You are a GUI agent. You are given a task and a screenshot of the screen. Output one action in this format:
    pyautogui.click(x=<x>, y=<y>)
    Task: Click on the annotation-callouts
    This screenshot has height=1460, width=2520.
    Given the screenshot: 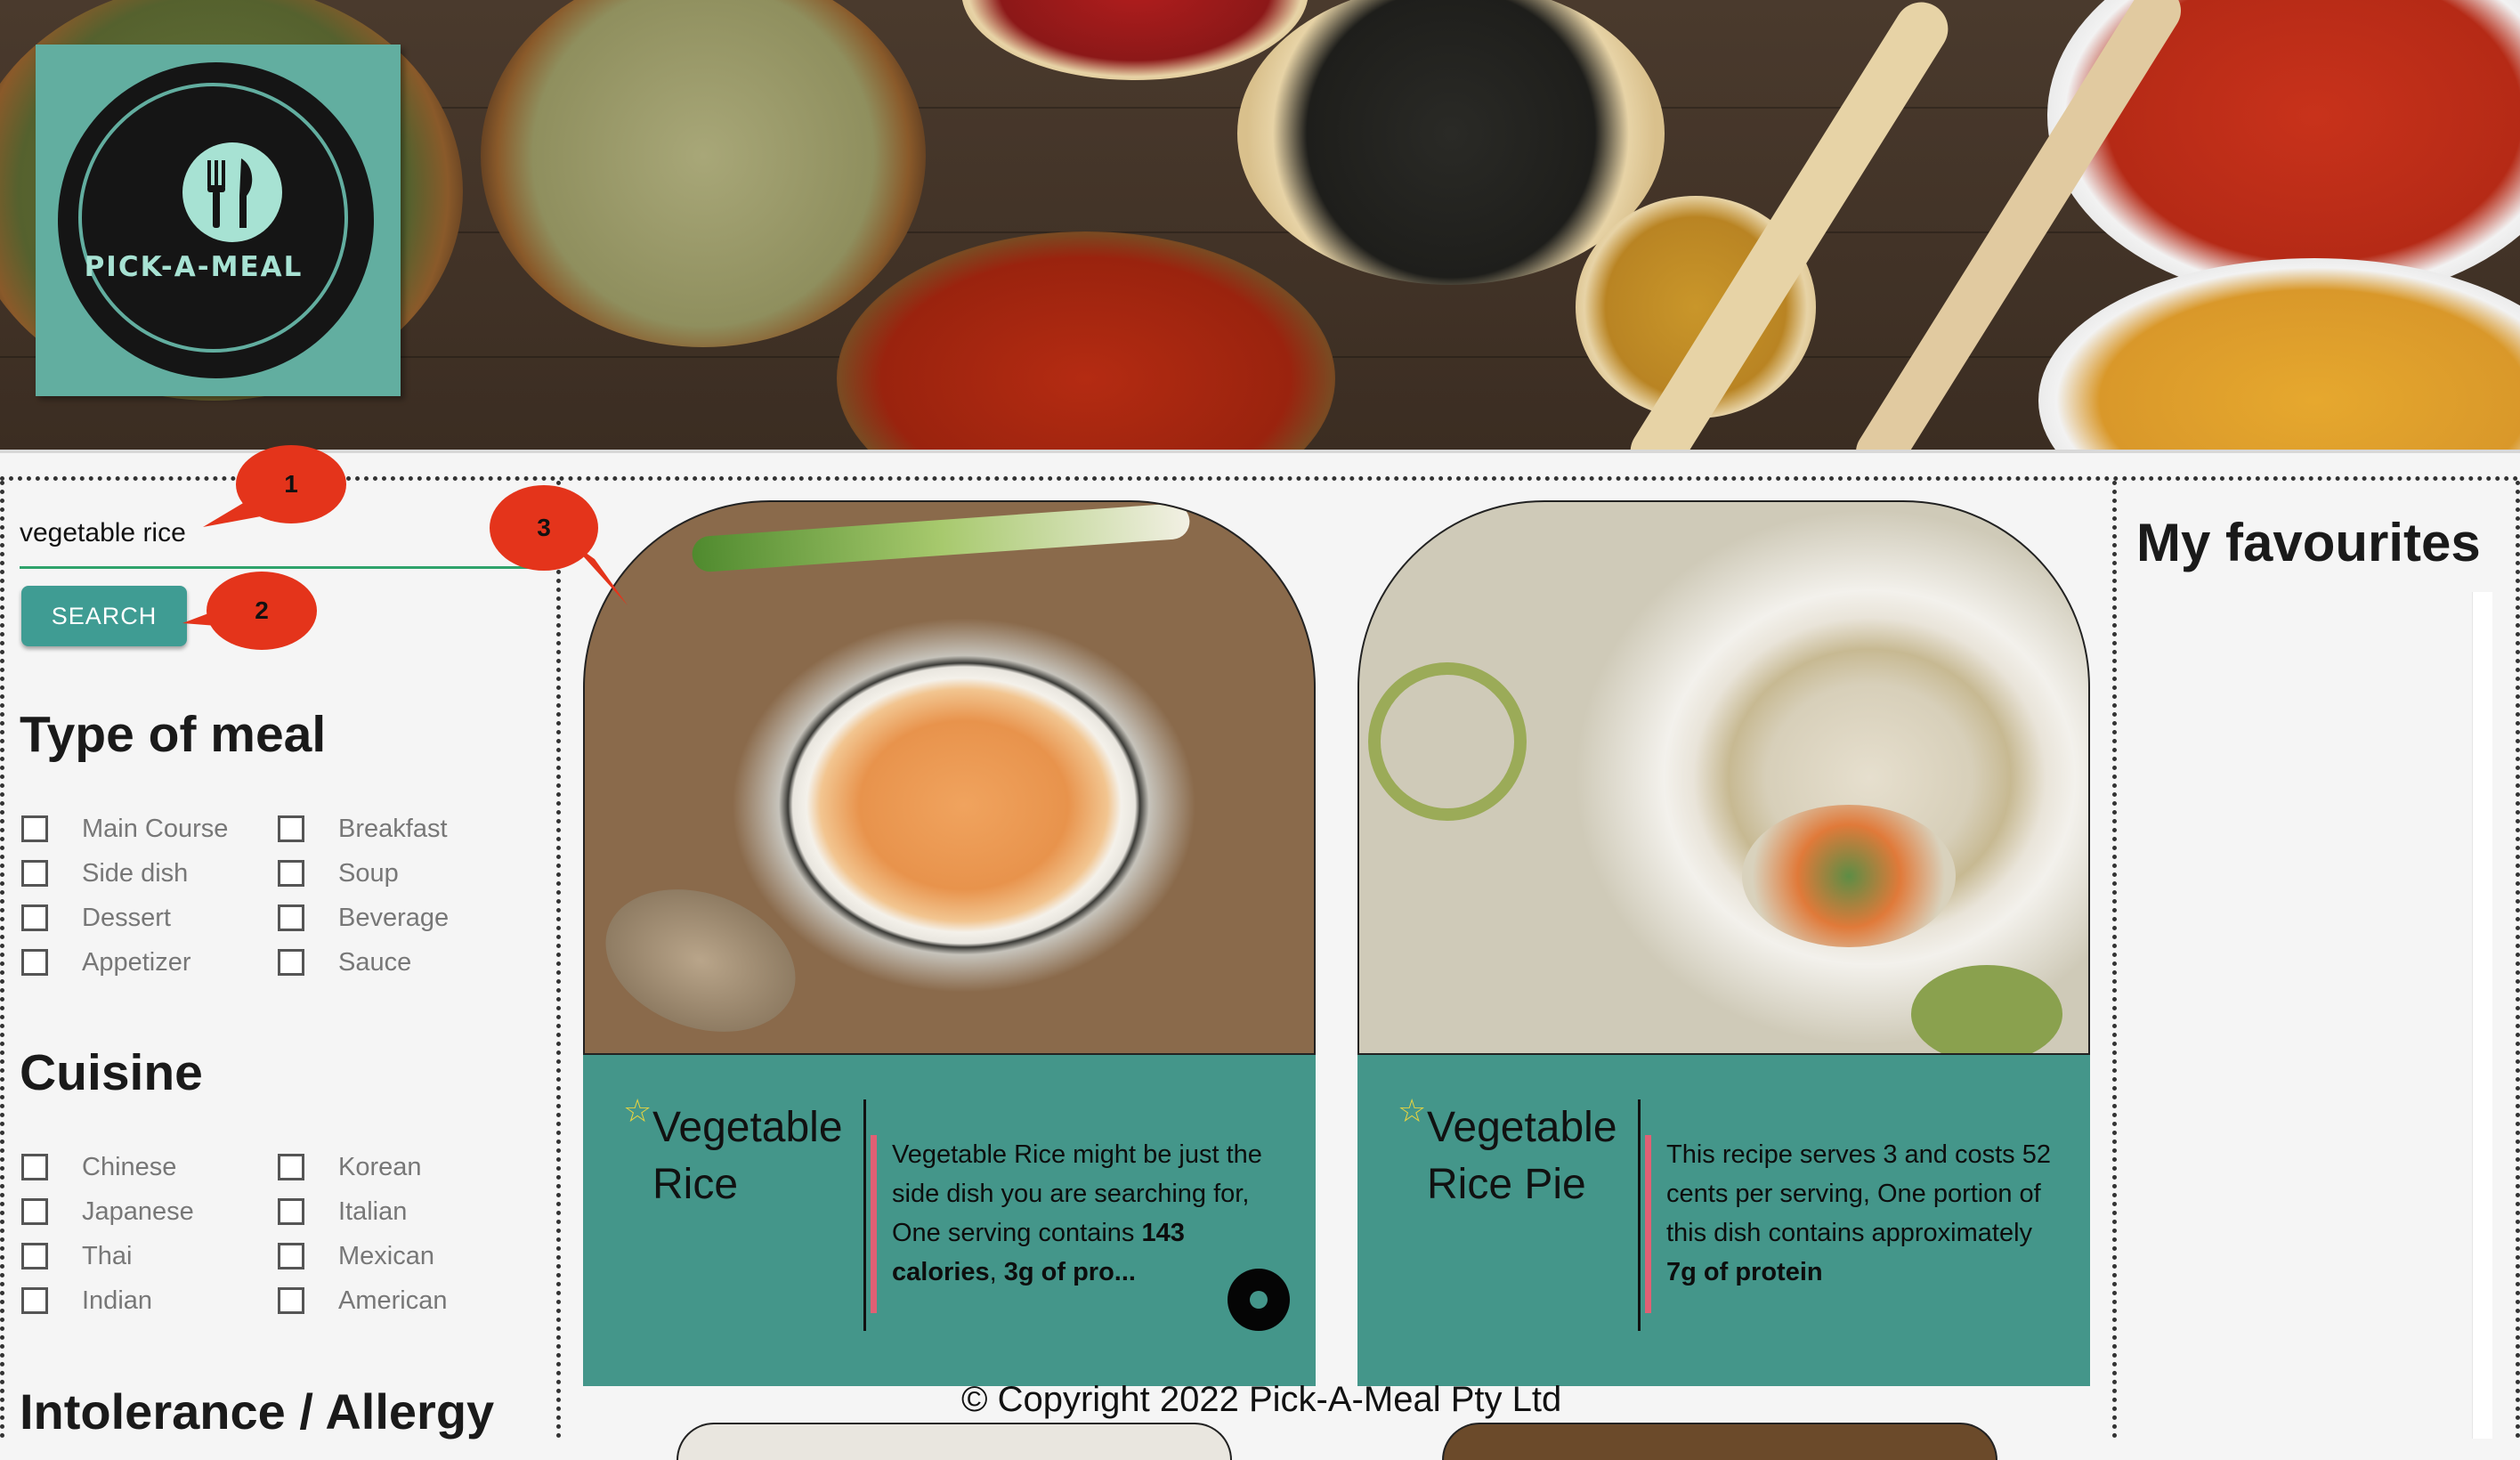 What is the action you would take?
    pyautogui.click(x=405, y=561)
    